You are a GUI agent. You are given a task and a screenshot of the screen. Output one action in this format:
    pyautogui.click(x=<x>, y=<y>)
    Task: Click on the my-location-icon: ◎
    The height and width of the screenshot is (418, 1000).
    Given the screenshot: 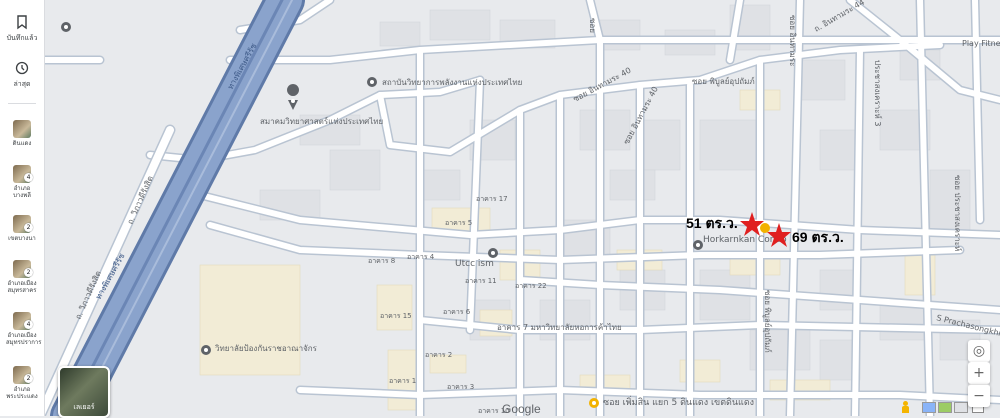 What is the action you would take?
    pyautogui.click(x=979, y=351)
    